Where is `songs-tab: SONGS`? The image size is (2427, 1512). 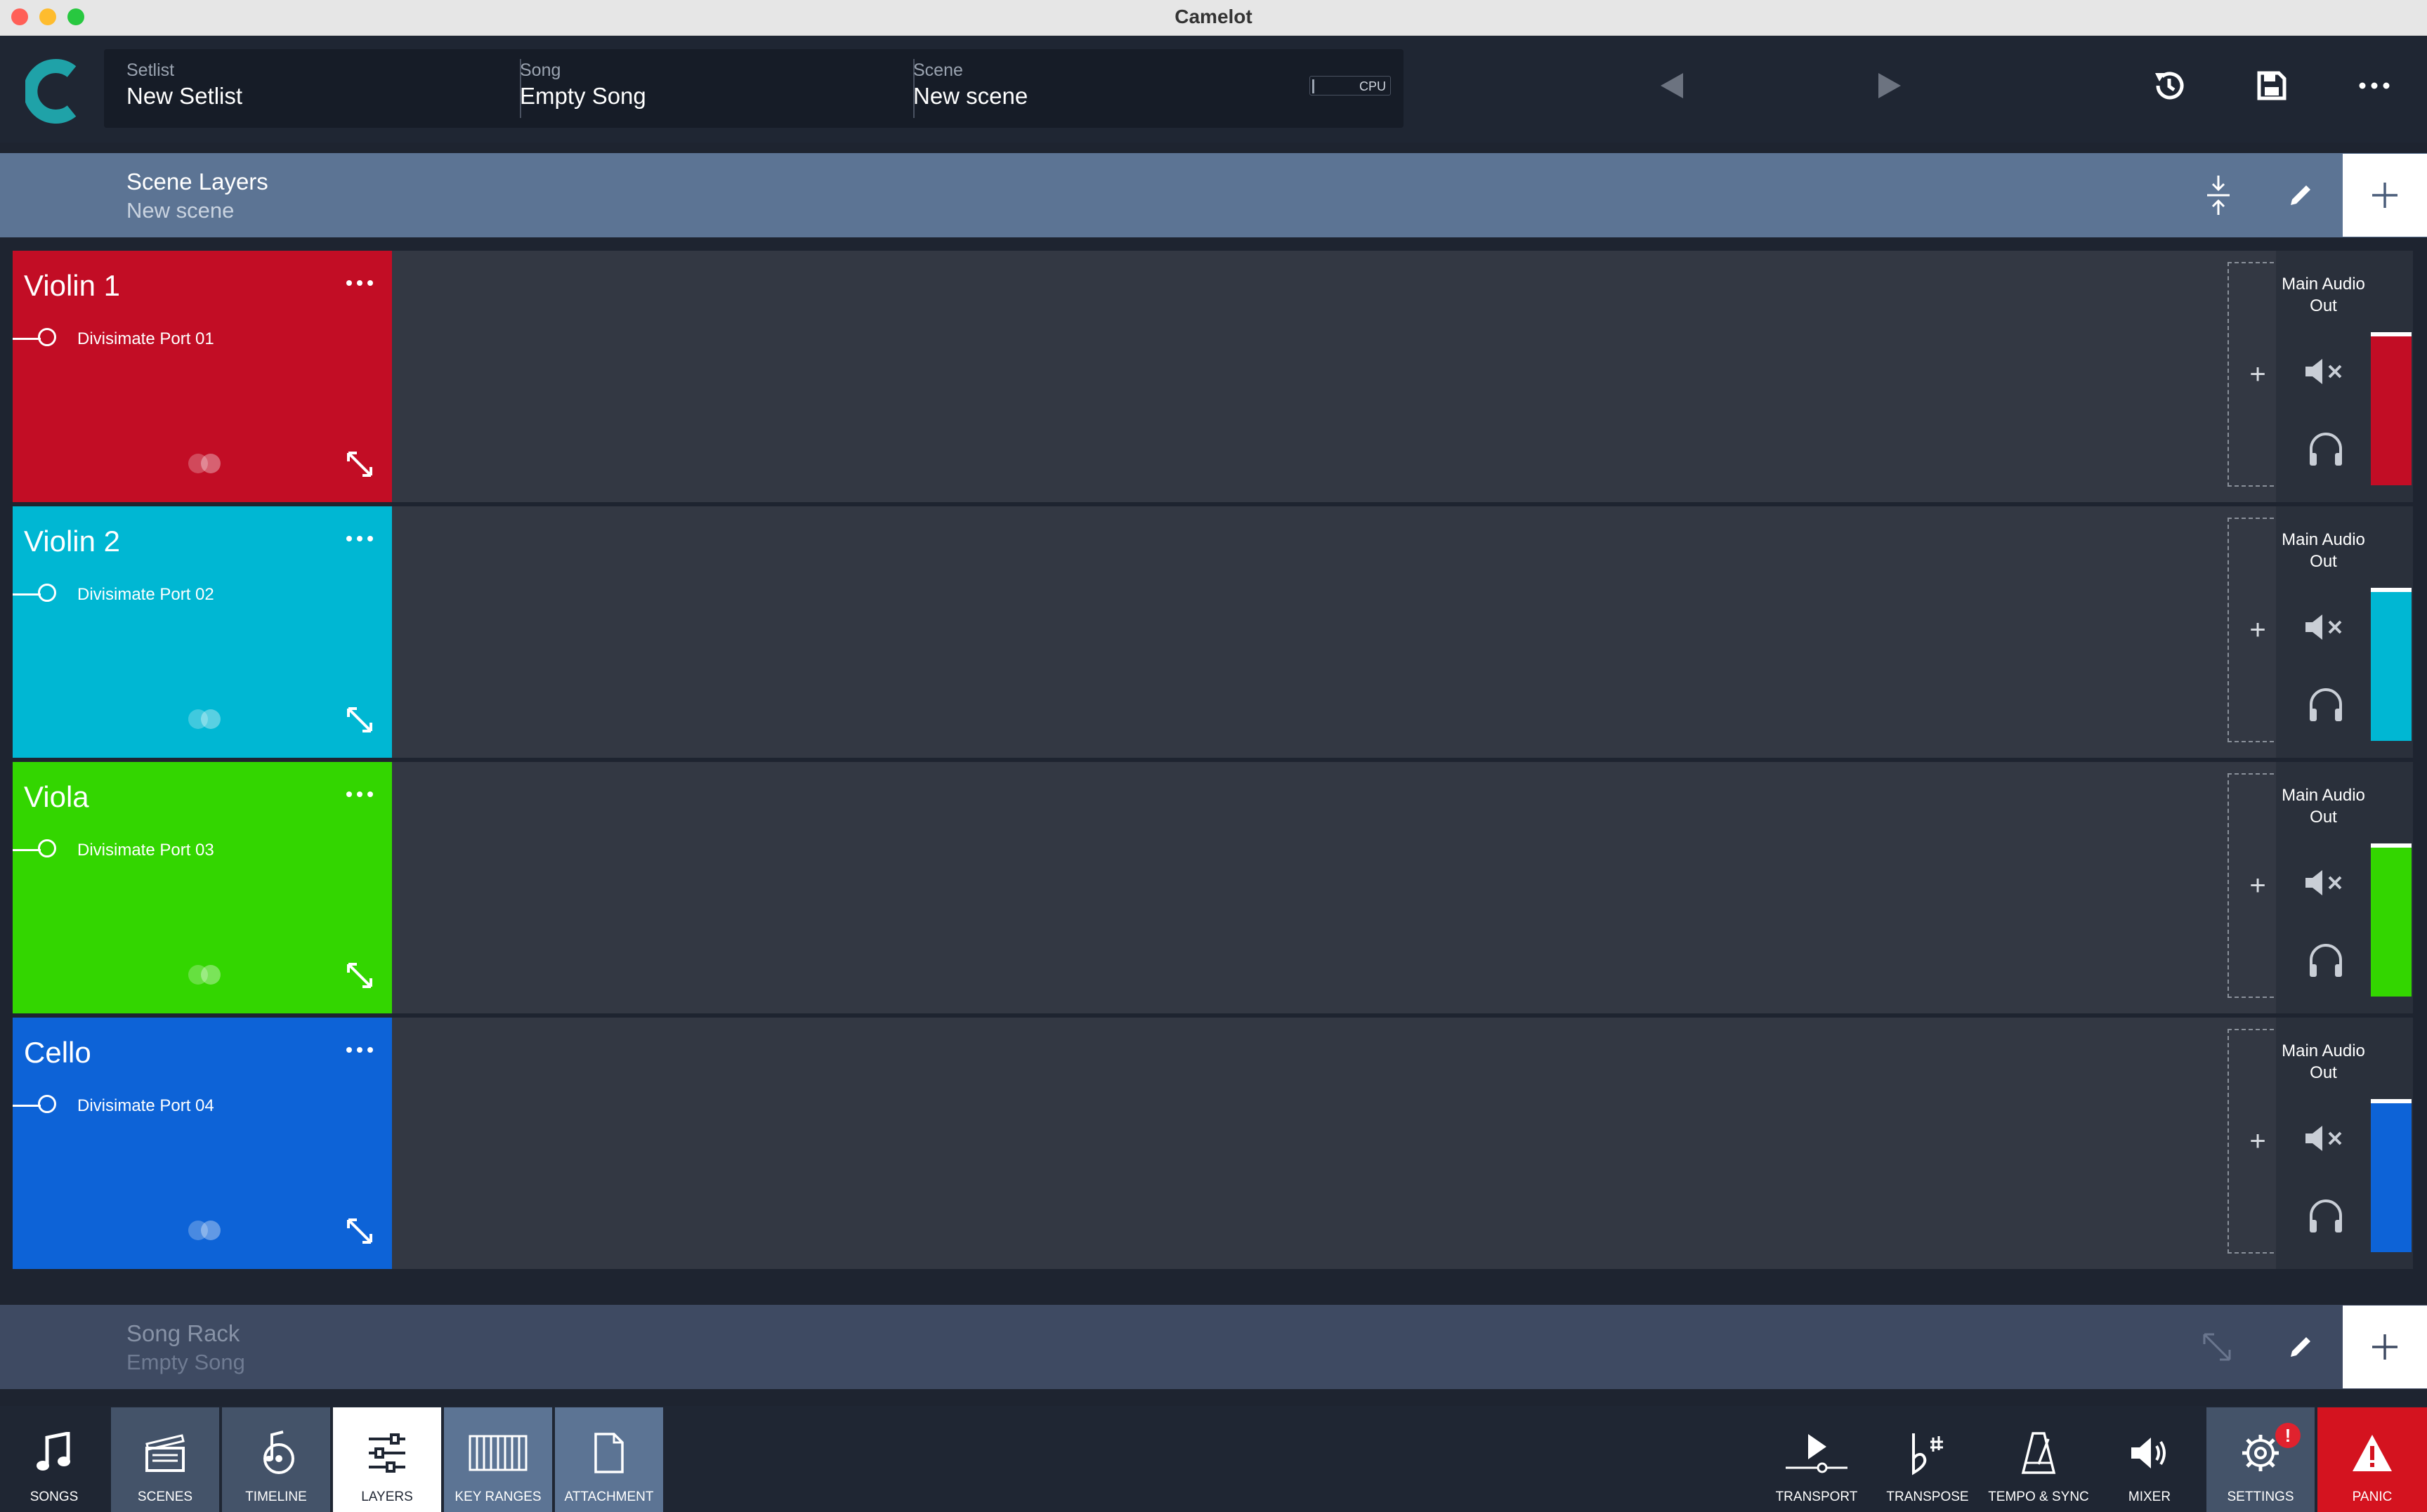
songs-tab: SONGS is located at coordinates (54, 1459).